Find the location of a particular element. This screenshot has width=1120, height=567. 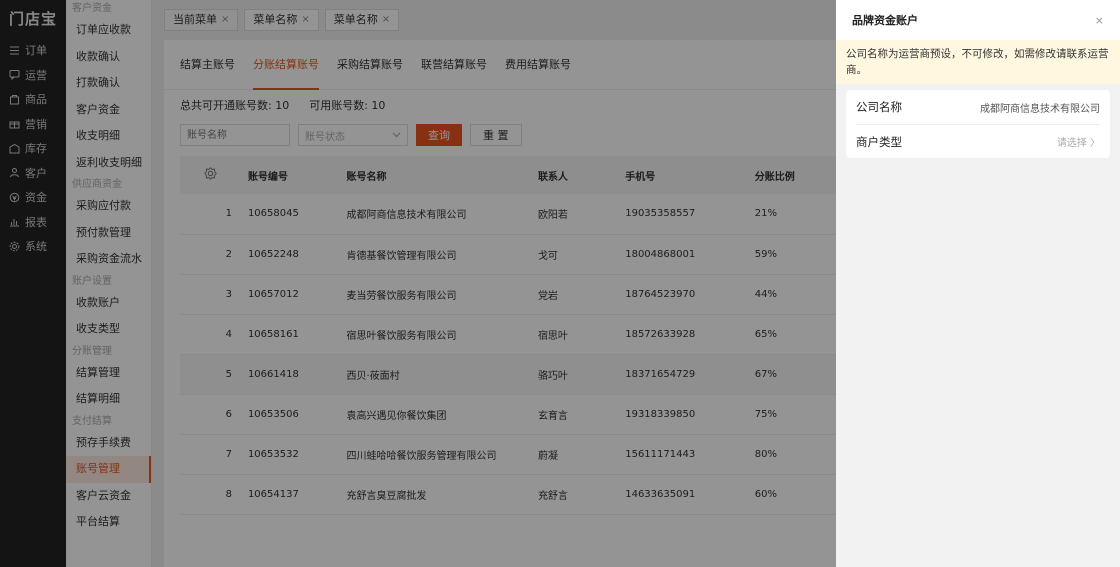

company-name-row: 公司名称 成都阿商信息技术有限公司 is located at coordinates (978, 107).